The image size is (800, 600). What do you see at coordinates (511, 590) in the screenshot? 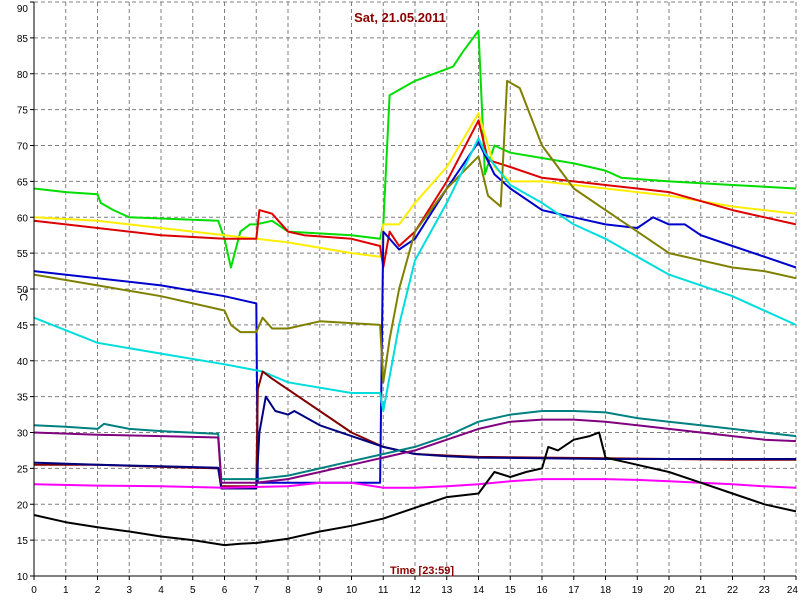
I see `x-tick-label: 15` at bounding box center [511, 590].